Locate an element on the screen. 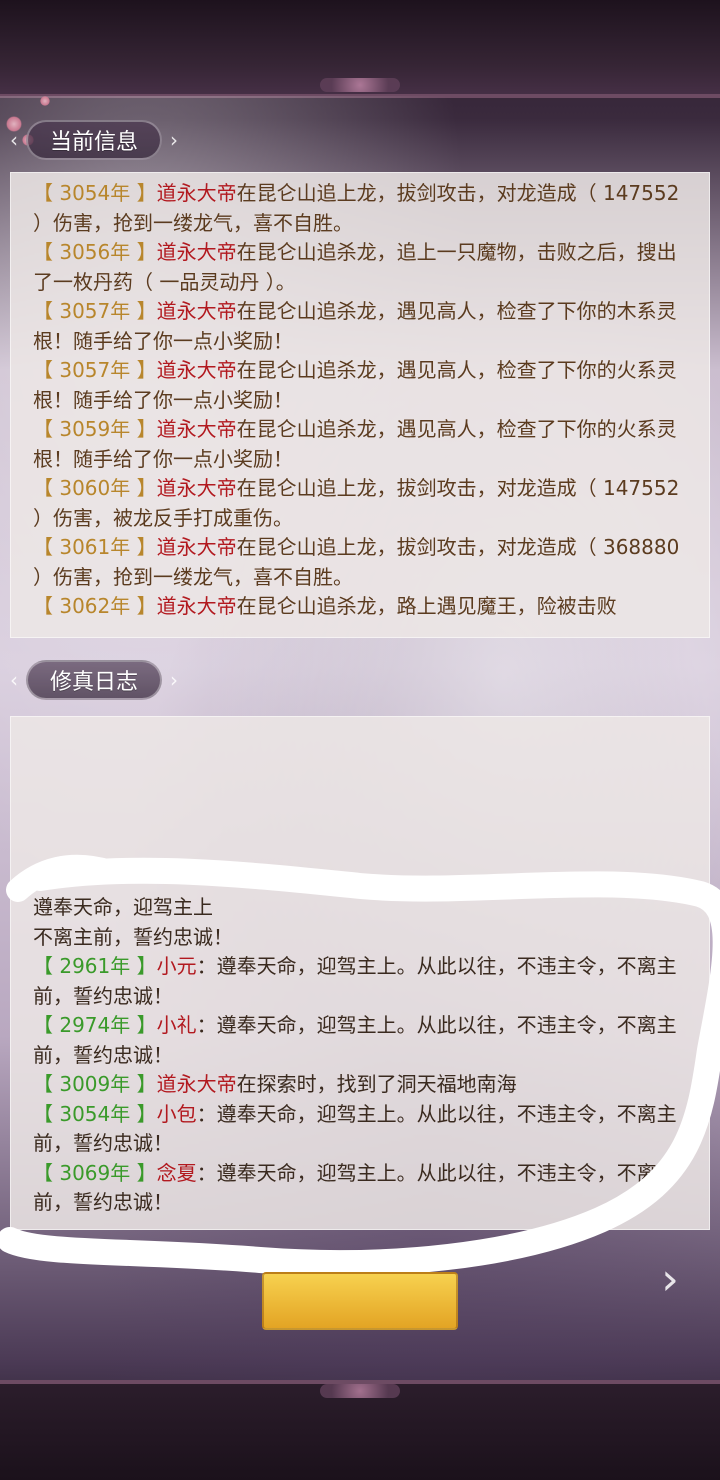 This screenshot has height=1480, width=720. entry-year: 【 3061年 】 is located at coordinates (95, 547).